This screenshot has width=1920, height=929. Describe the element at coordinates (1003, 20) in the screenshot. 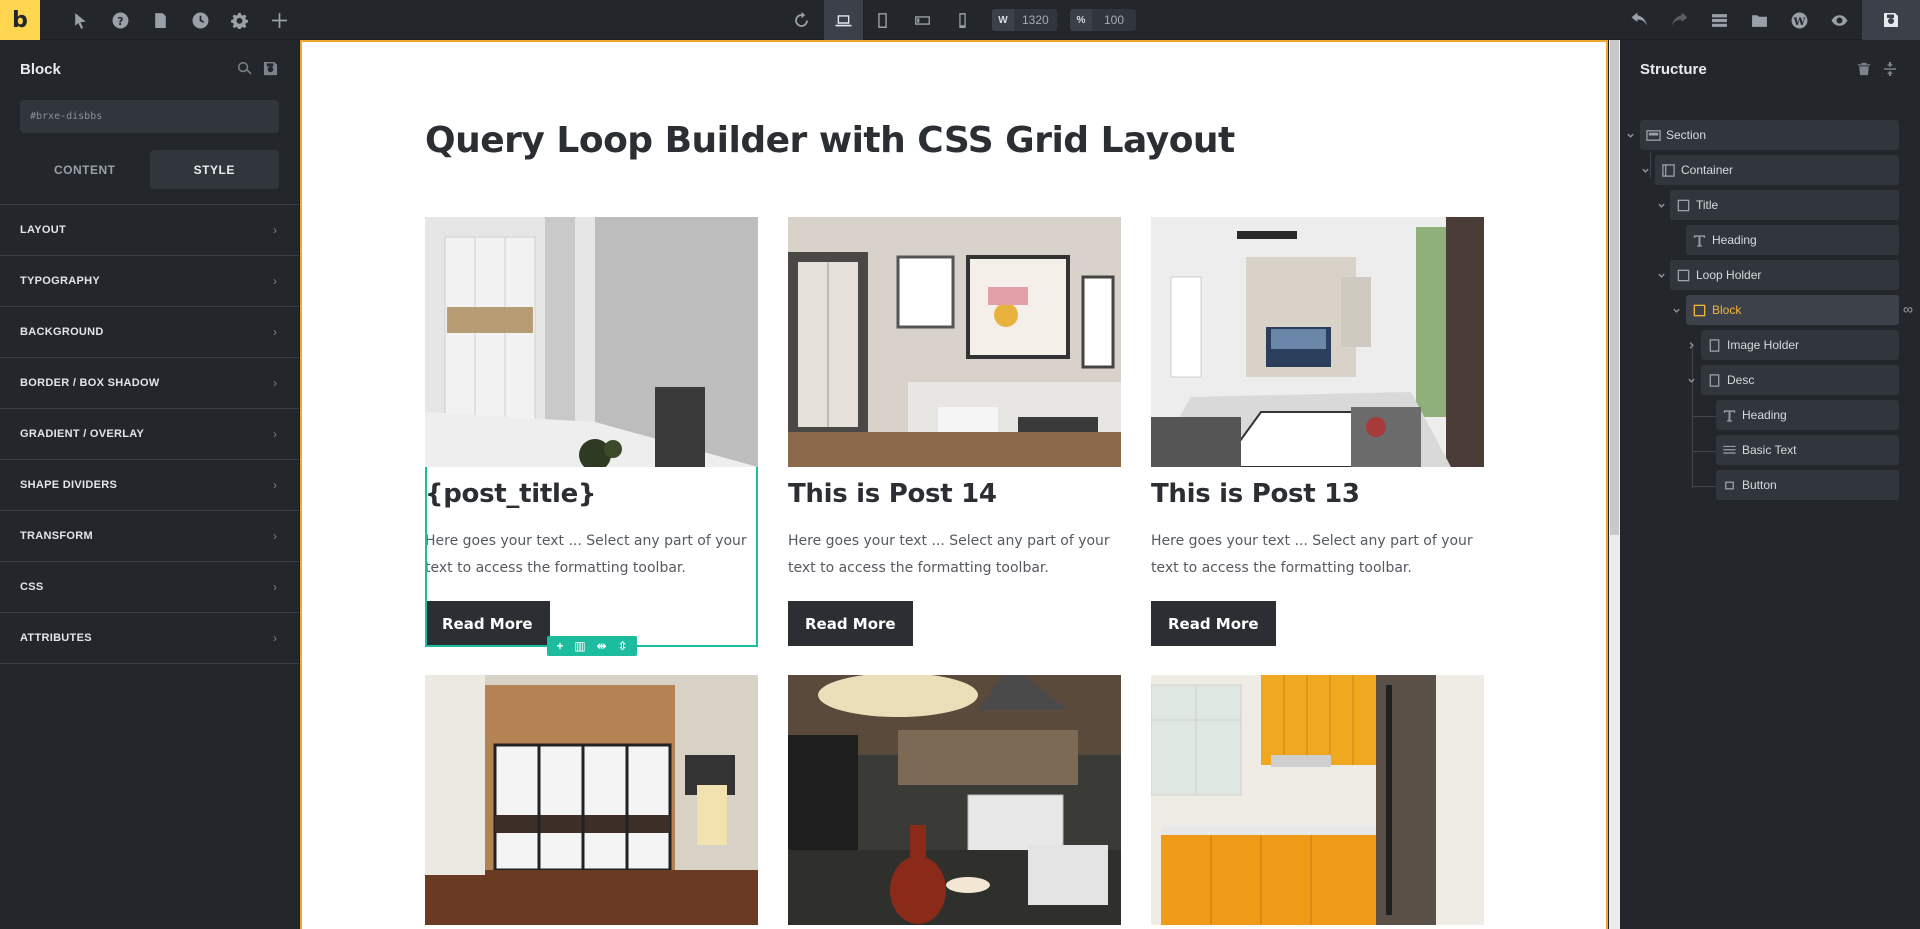

I see `width-label: W` at that location.